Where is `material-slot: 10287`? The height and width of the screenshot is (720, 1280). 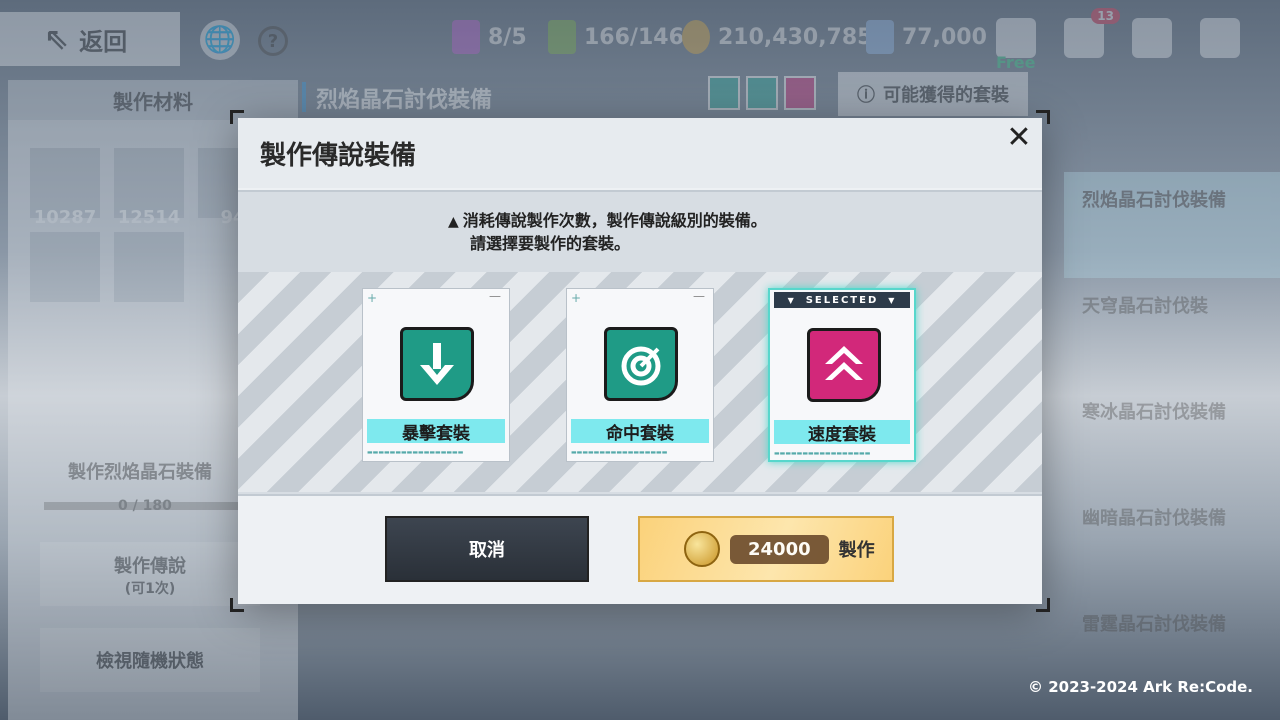
material-slot: 10287 is located at coordinates (65, 188).